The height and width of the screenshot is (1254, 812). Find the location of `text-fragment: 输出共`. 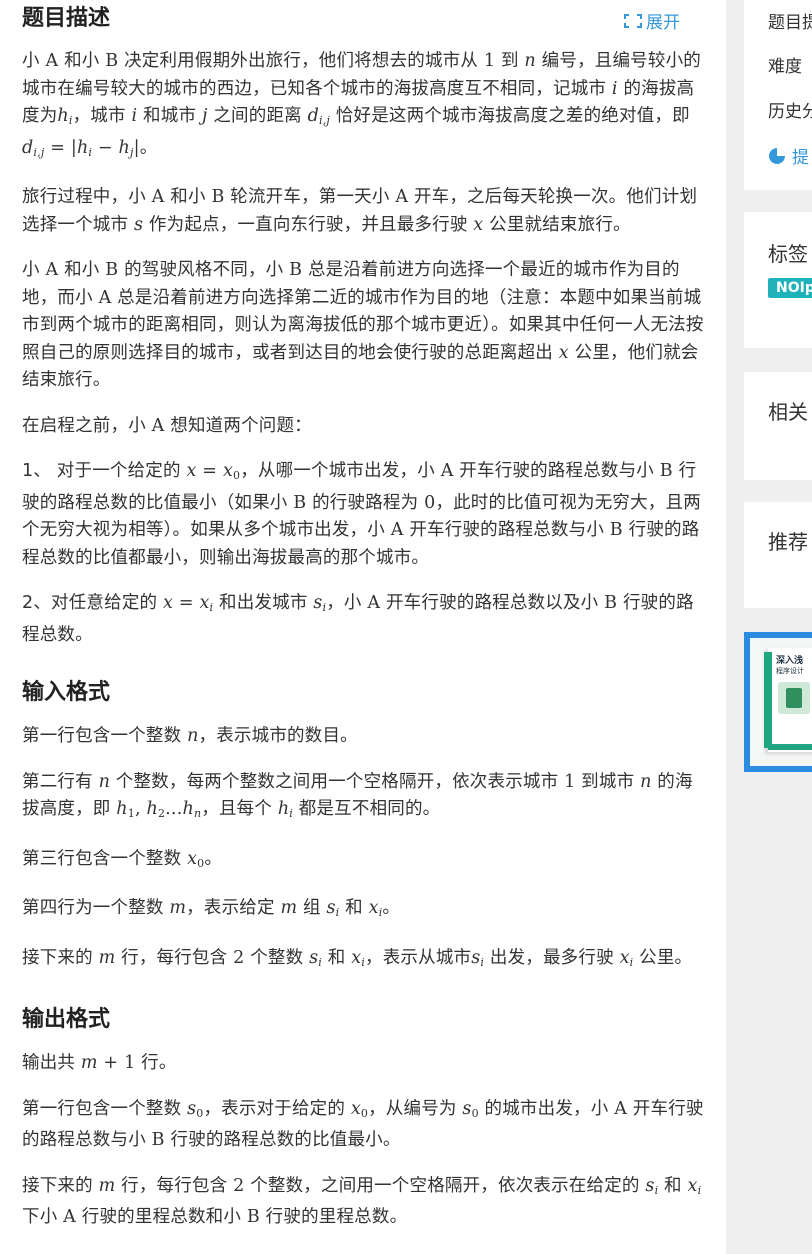

text-fragment: 输出共 is located at coordinates (51, 1063).